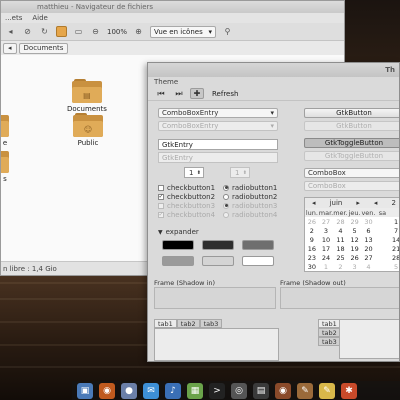  Describe the element at coordinates (305, 390) in the screenshot. I see `draw-icon: ✎` at that location.